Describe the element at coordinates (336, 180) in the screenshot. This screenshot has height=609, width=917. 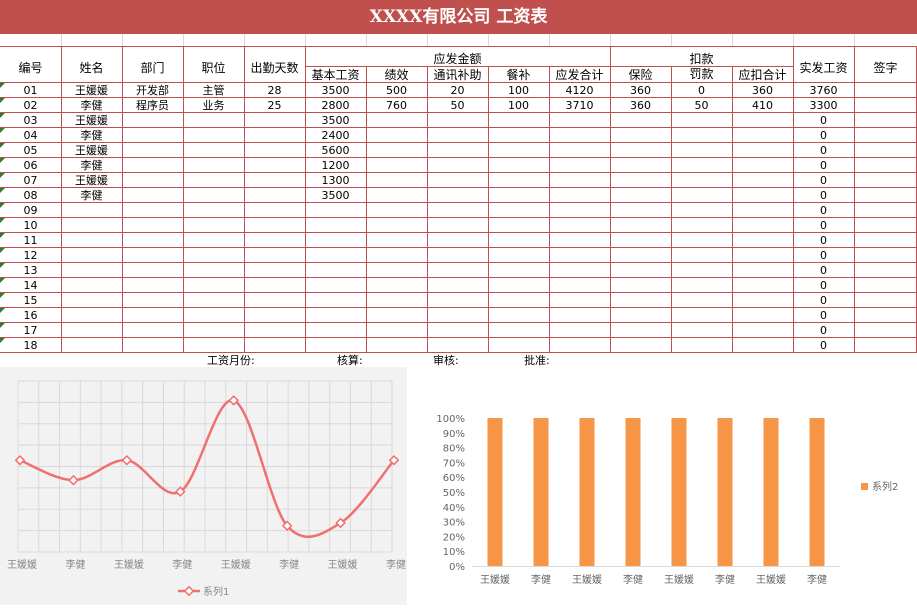
I see `cell-base: 1300` at that location.